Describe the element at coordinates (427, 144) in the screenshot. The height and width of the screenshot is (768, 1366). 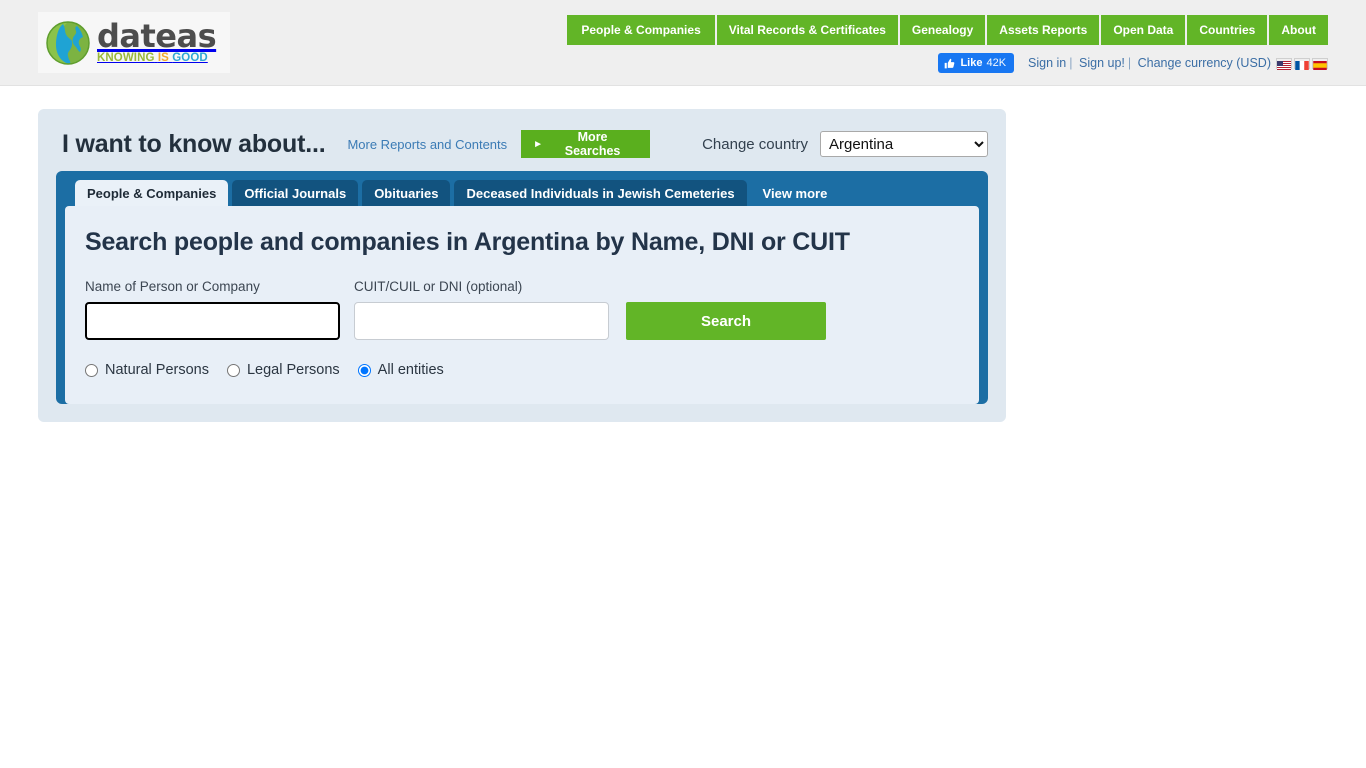
I see `more-reports-link: More Reports and Contents` at that location.